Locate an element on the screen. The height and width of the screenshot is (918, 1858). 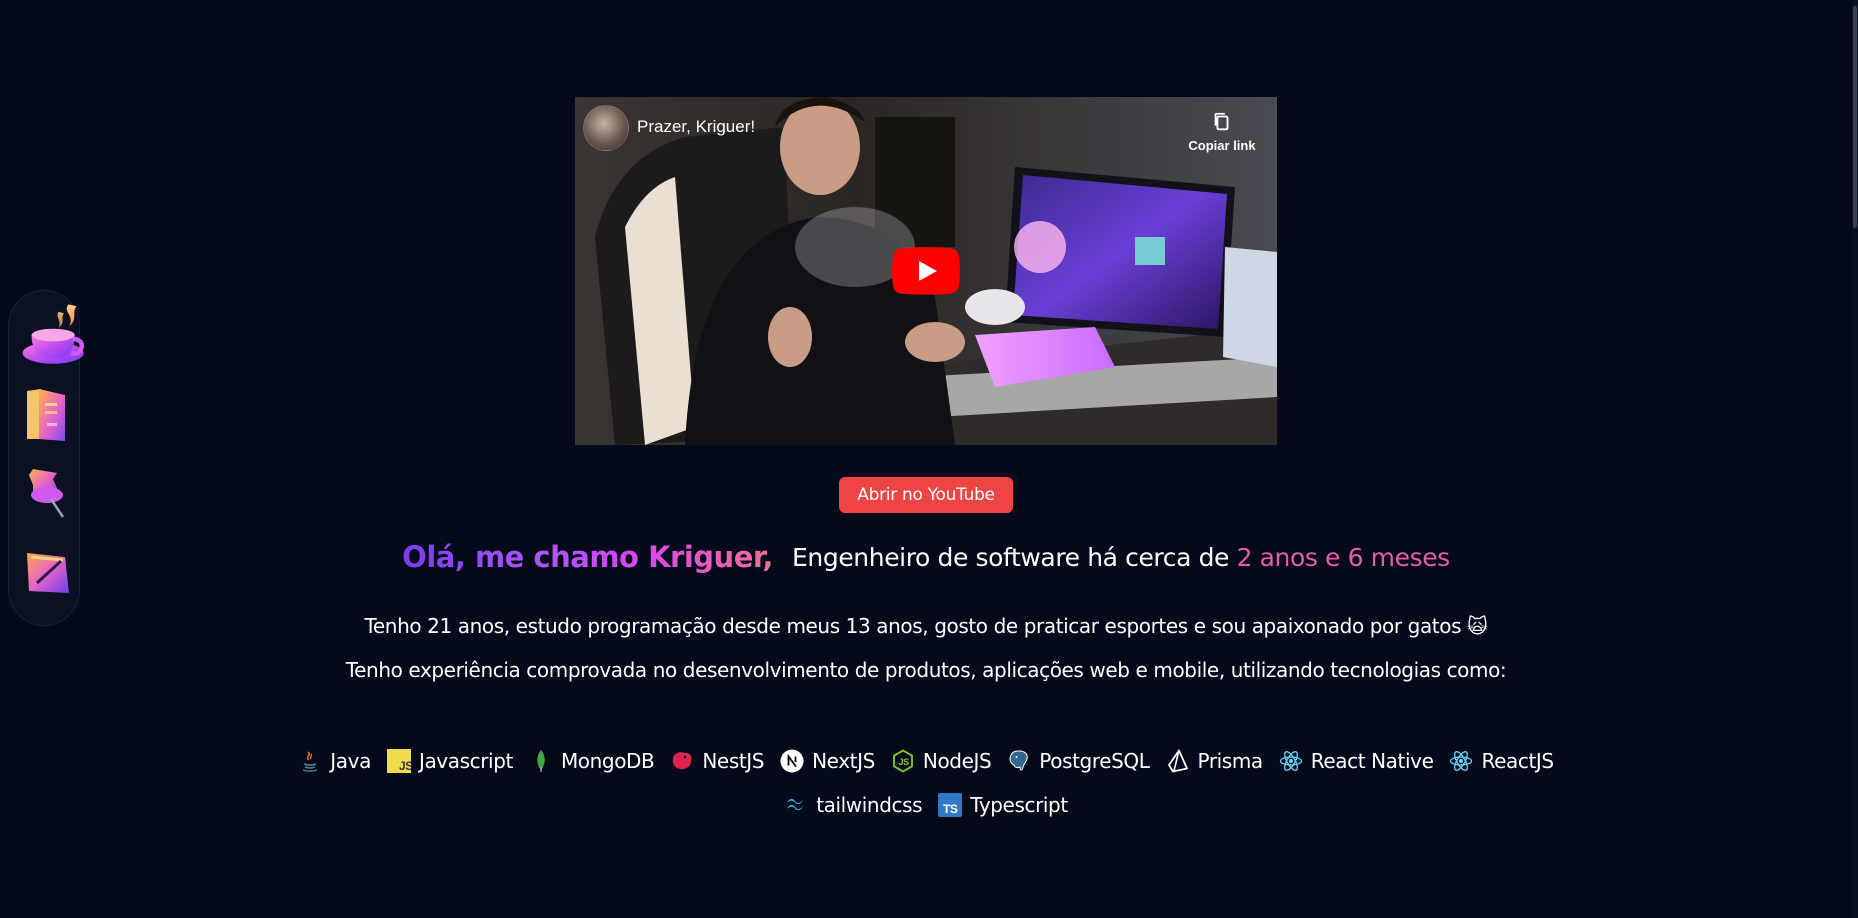
greeting-text: Olá, me chamo Kriguer, is located at coordinates (587, 557).